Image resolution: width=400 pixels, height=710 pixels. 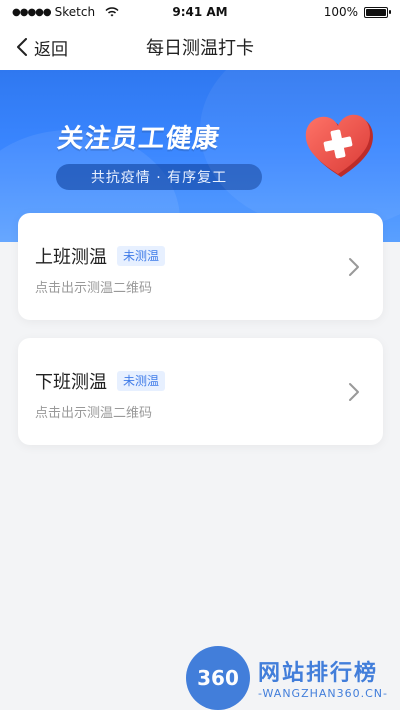 I want to click on back-button: 返回, so click(x=42, y=47).